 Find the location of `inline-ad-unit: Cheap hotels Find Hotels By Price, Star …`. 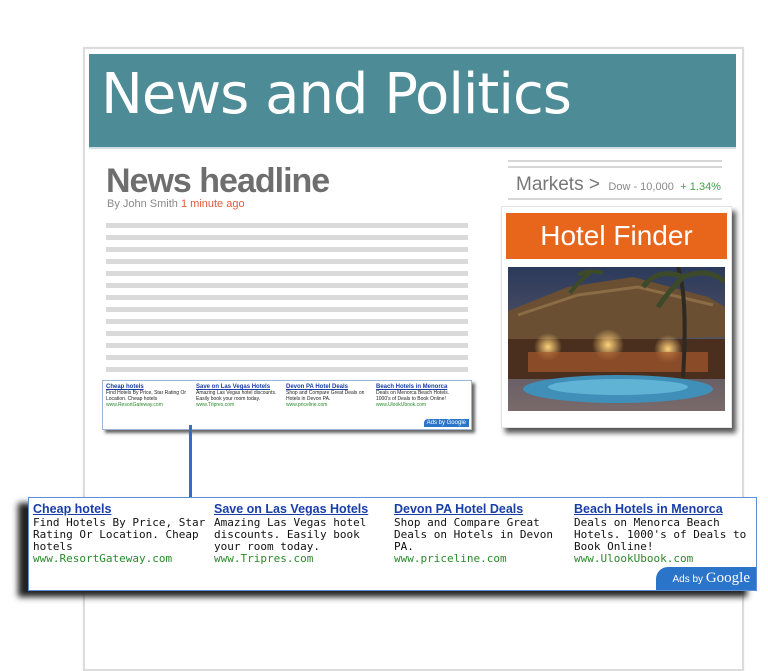

inline-ad-unit: Cheap hotels Find Hotels By Price, Star … is located at coordinates (287, 405).